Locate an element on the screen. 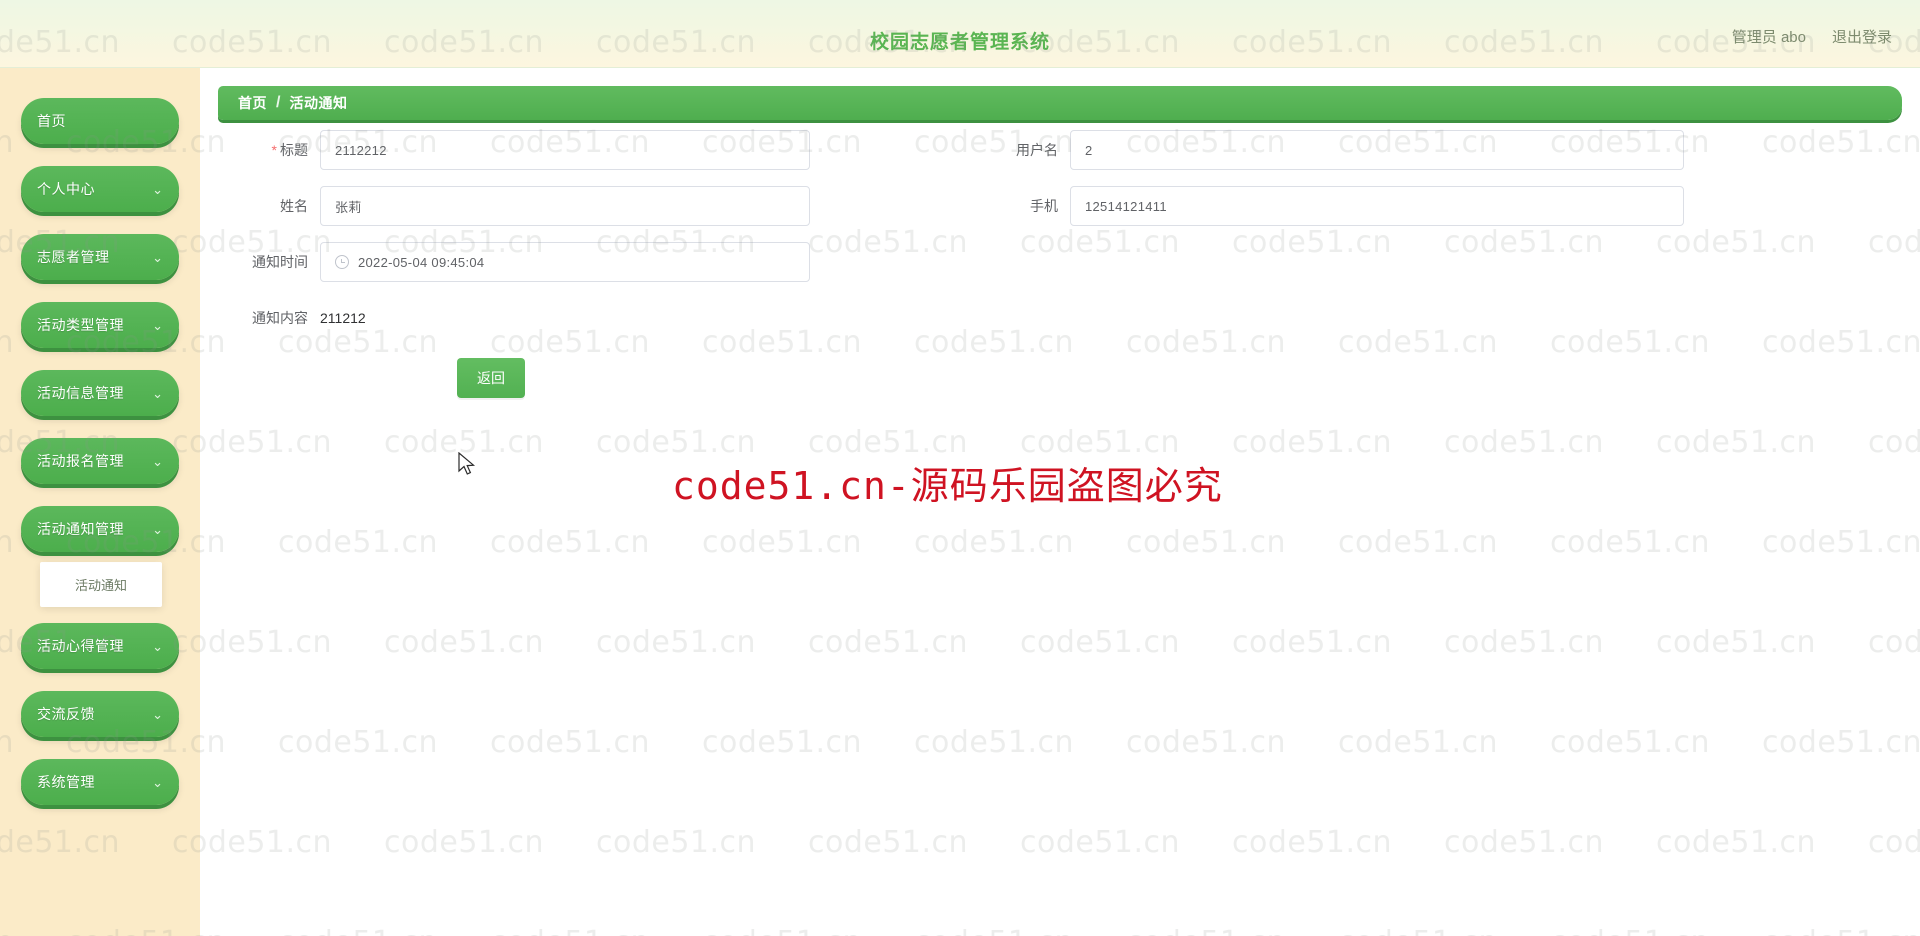  form-actions: 返回 is located at coordinates (1060, 376).